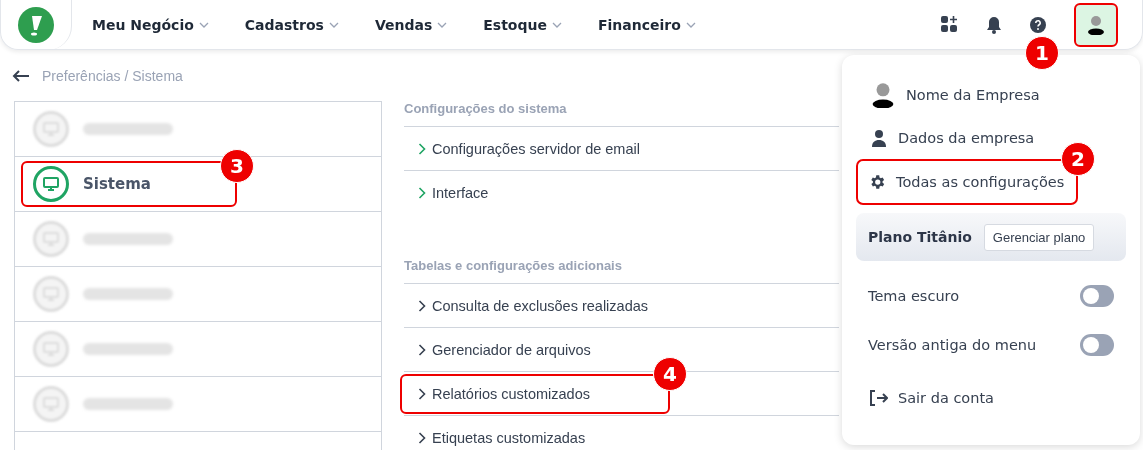  What do you see at coordinates (646, 24) in the screenshot?
I see `nav-menu: Financeiro` at bounding box center [646, 24].